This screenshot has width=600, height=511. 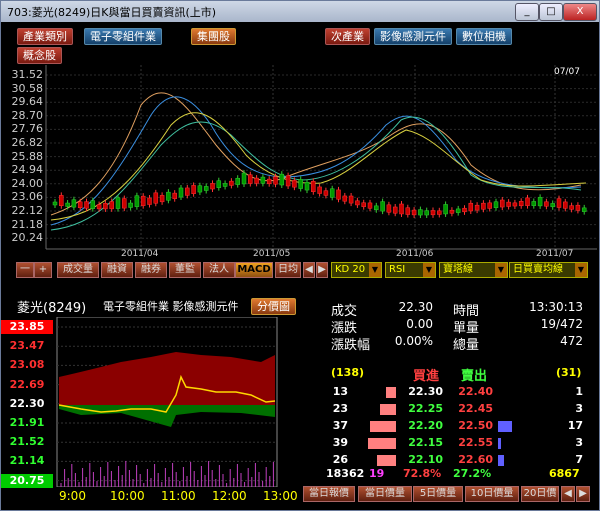 What do you see at coordinates (25, 270) in the screenshot?
I see `zoom-out-button: 一` at bounding box center [25, 270].